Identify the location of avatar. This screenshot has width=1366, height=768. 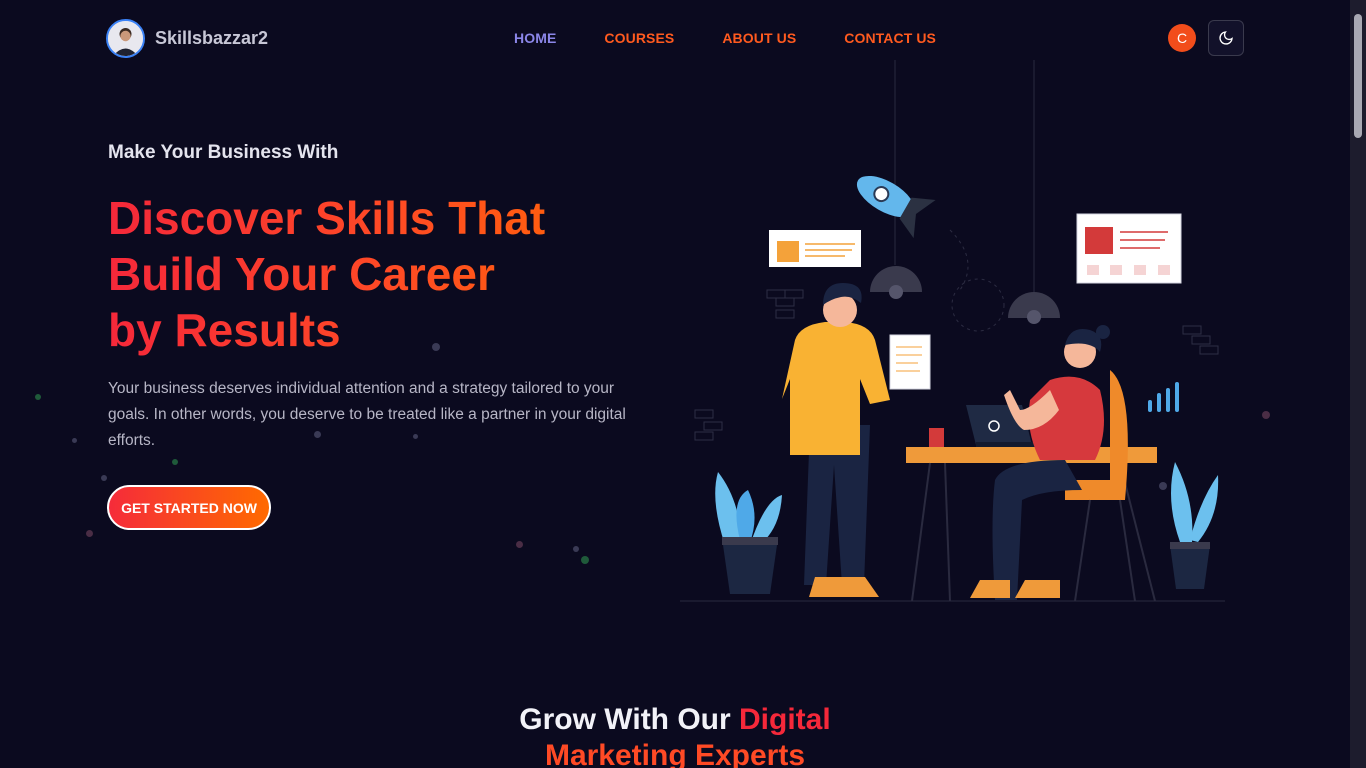
(125, 38).